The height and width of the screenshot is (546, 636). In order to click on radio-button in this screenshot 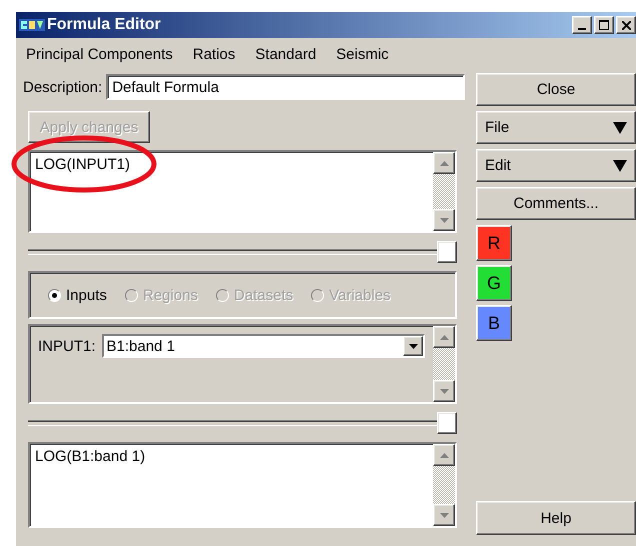, I will do `click(54, 295)`.